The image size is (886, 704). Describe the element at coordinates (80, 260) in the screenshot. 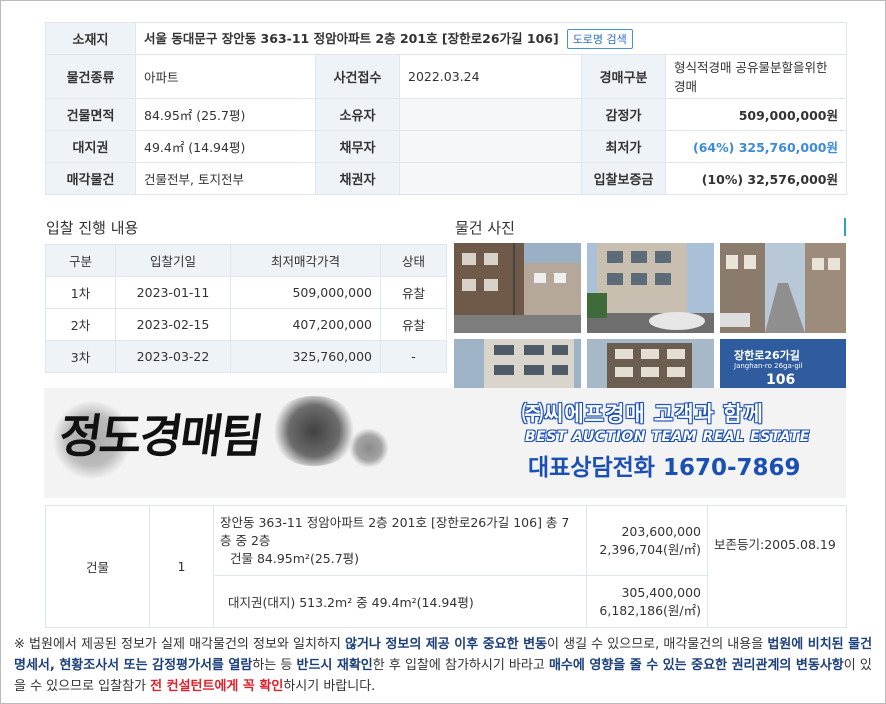

I see `bid-header-round: 구분` at that location.